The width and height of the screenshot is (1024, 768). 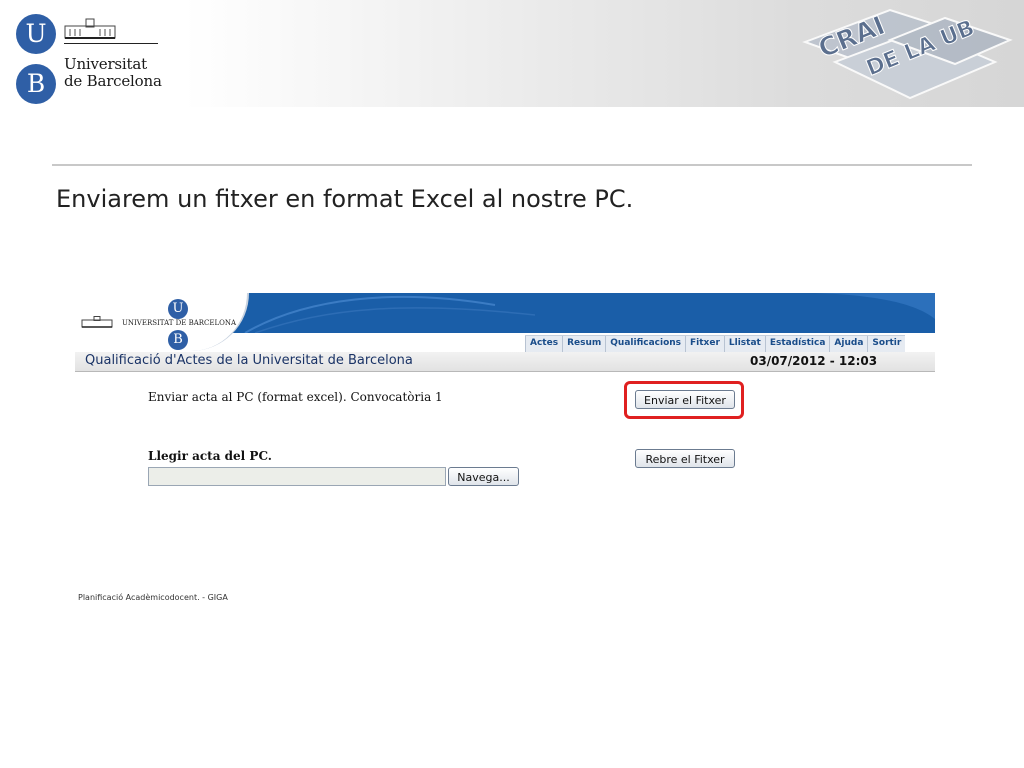 I want to click on file-path-input, so click(x=297, y=476).